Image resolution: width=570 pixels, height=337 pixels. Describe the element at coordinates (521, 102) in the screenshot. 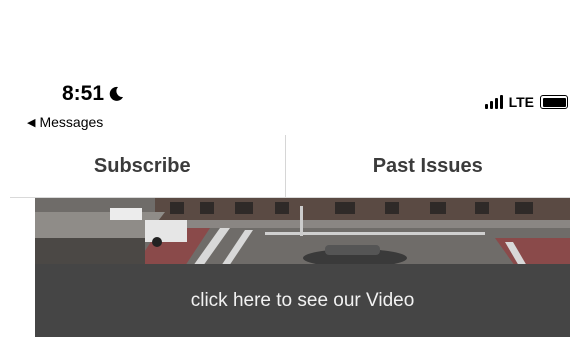

I see `network-type: LTE` at that location.